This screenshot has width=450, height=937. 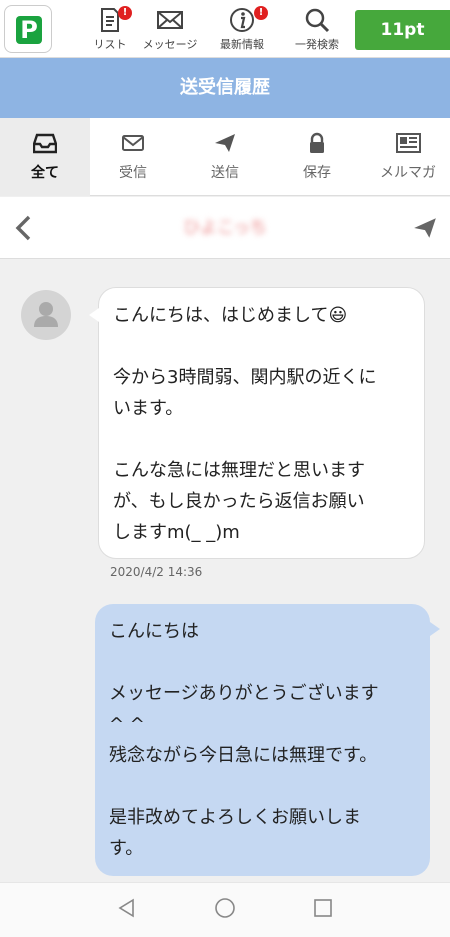 I want to click on tab-all-label: 全て, so click(x=45, y=173).